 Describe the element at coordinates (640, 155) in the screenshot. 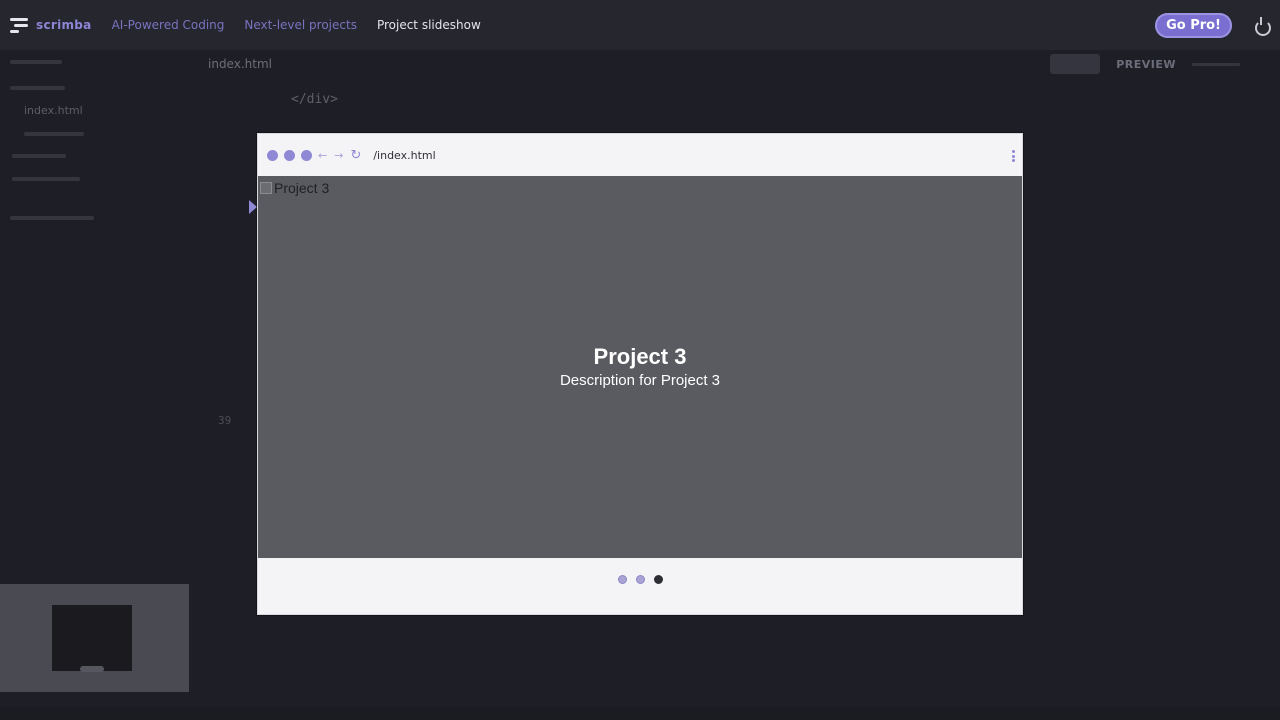

I see `browser-toolbar: ← → ↻ /index.html` at that location.